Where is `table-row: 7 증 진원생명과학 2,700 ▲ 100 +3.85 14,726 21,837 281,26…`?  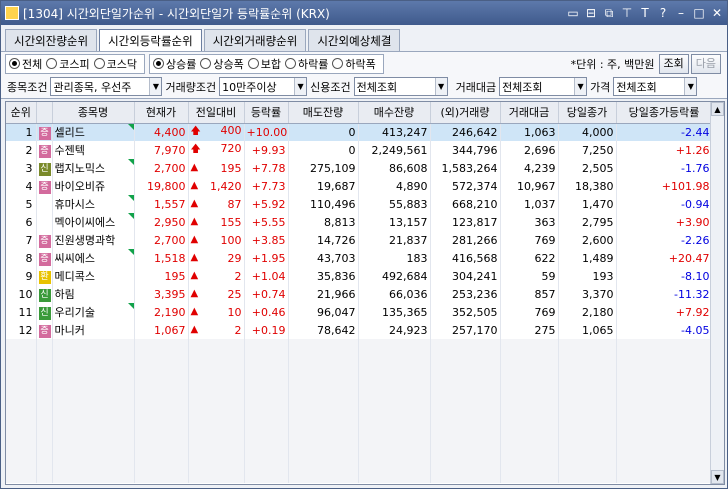 table-row: 7 증 진원생명과학 2,700 ▲ 100 +3.85 14,726 21,837 281,26… is located at coordinates (359, 240).